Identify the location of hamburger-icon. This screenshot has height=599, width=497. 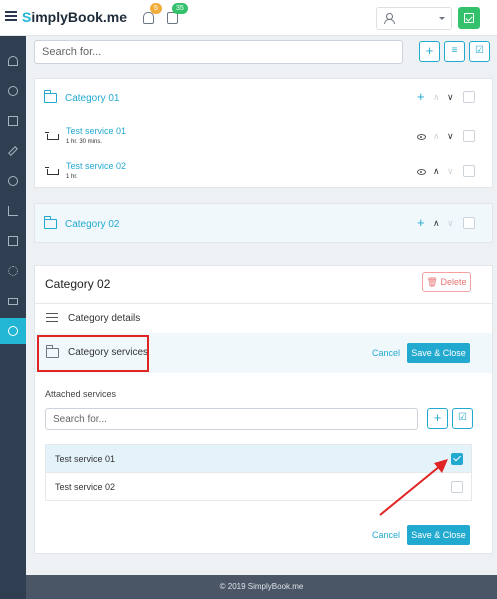
(11, 16).